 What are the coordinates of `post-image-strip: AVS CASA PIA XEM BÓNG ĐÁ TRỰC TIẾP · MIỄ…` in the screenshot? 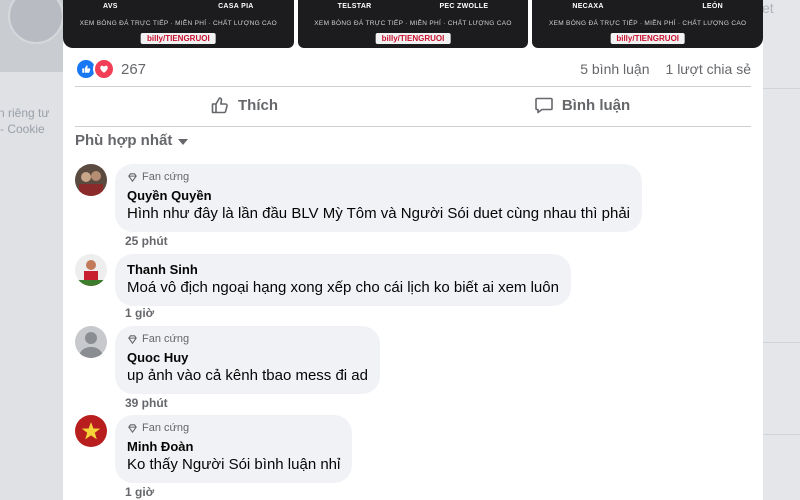 It's located at (413, 24).